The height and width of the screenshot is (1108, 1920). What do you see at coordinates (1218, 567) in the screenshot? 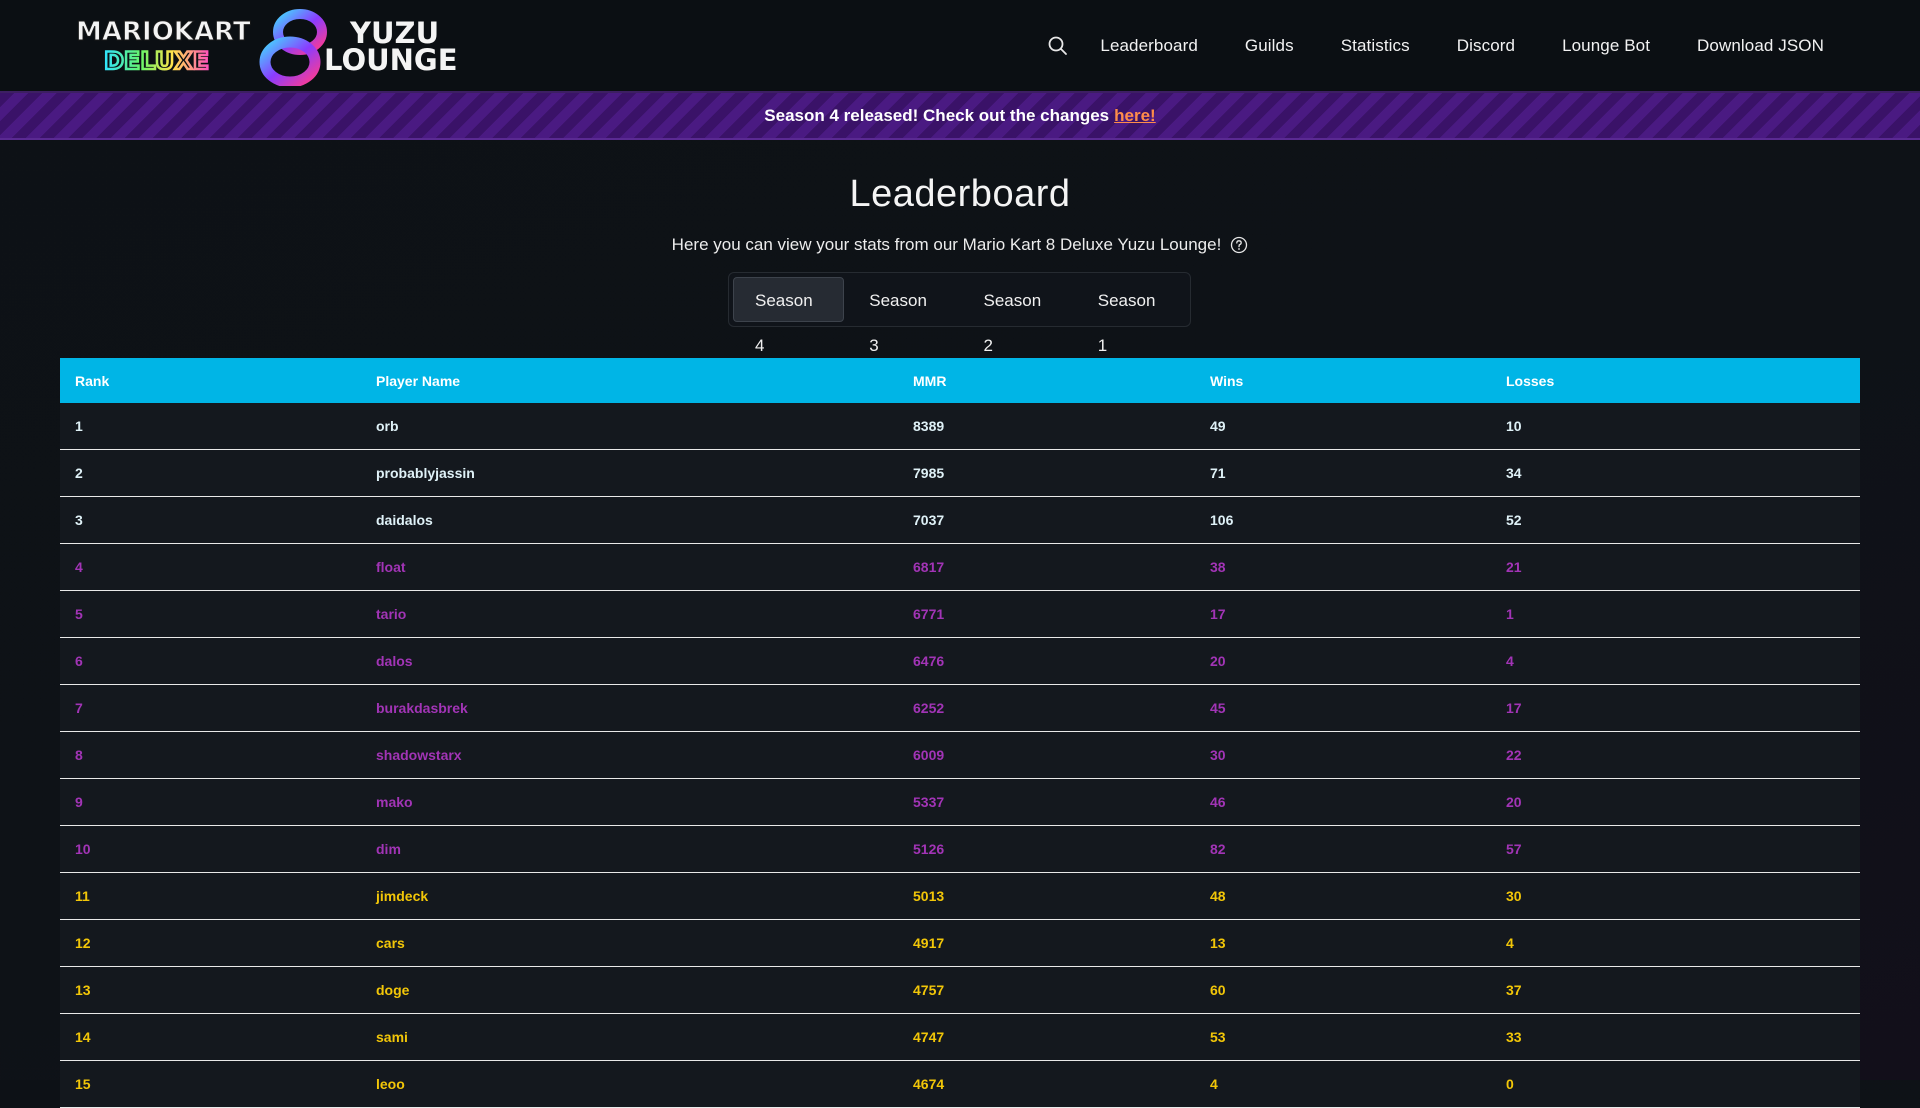
I see `cell-wins: 38` at bounding box center [1218, 567].